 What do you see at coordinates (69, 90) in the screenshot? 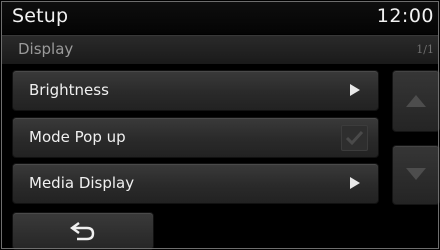
I see `menu-item-label: Brightness` at bounding box center [69, 90].